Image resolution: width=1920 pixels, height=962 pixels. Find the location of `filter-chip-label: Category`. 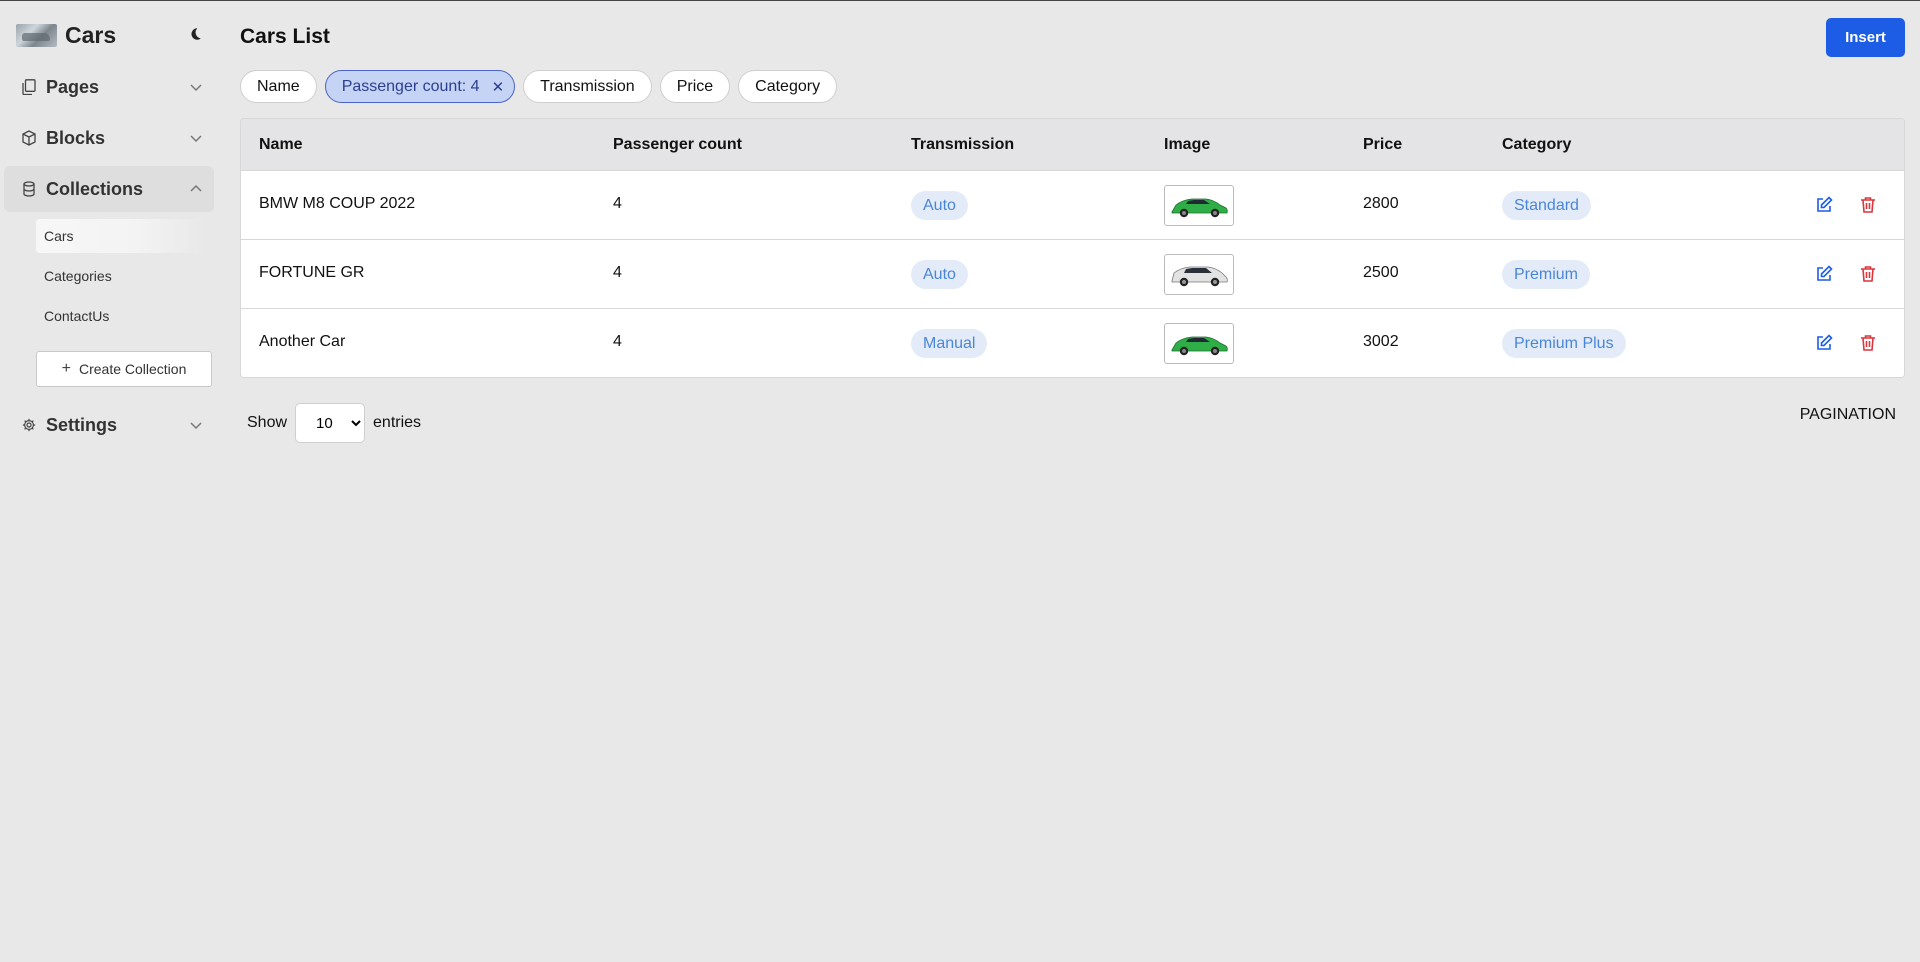

filter-chip-label: Category is located at coordinates (788, 86).